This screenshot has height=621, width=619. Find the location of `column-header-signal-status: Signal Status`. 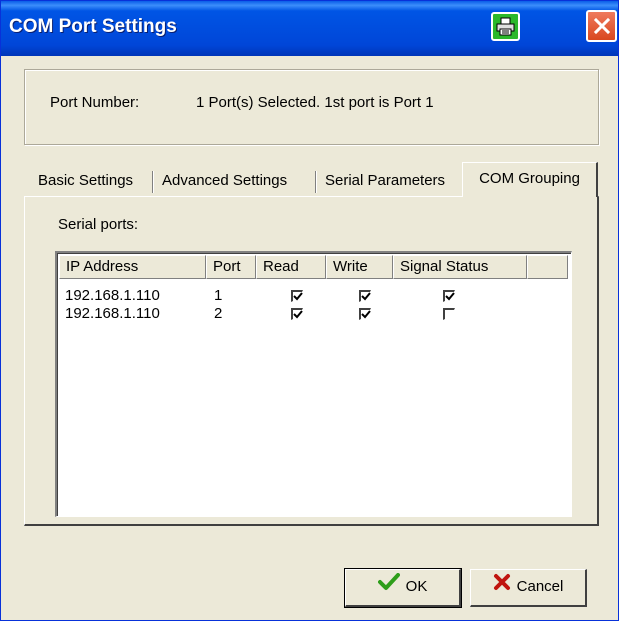

column-header-signal-status: Signal Status is located at coordinates (460, 267).